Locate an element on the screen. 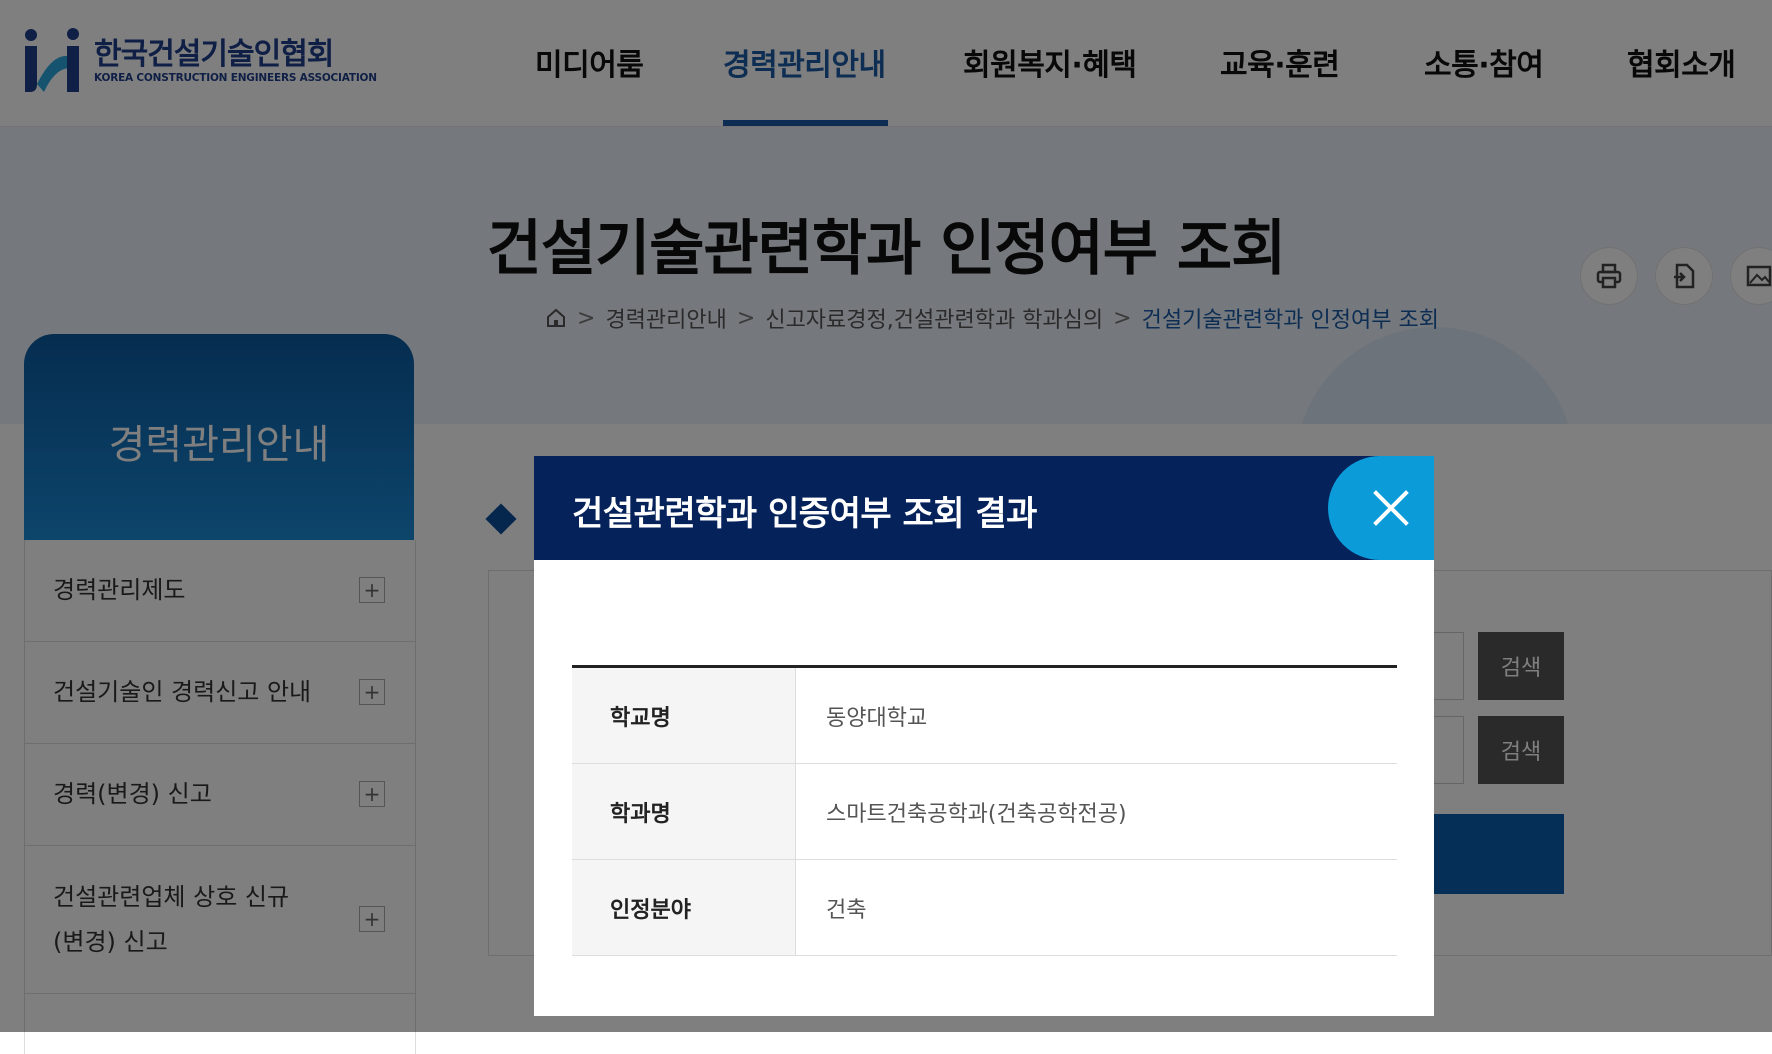  modal-title: 건설관련학과 인증여부 조회 결과 is located at coordinates (804, 514).